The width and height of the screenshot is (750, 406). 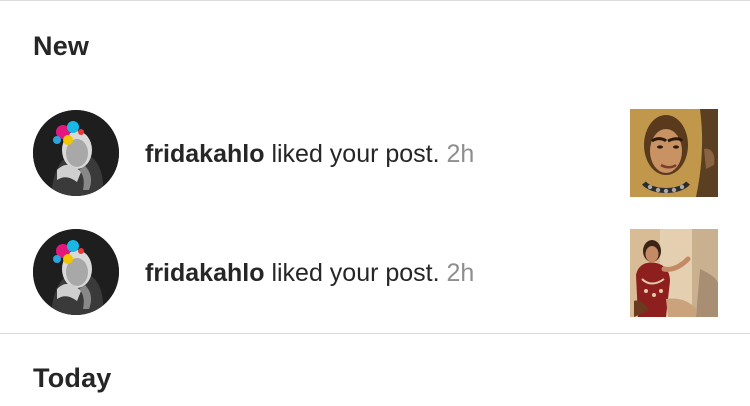 What do you see at coordinates (375, 333) in the screenshot?
I see `section-divider` at bounding box center [375, 333].